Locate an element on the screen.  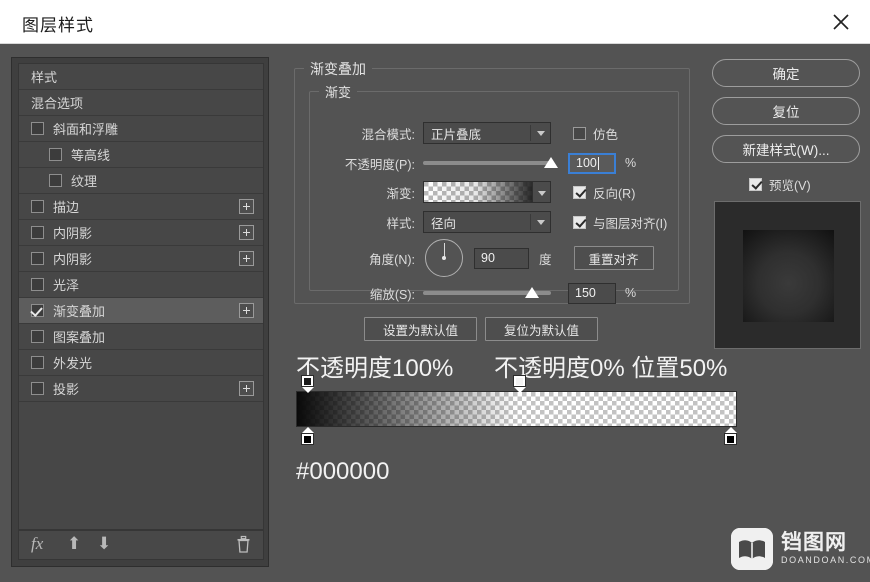
preview-checkbox is located at coordinates (755, 184).